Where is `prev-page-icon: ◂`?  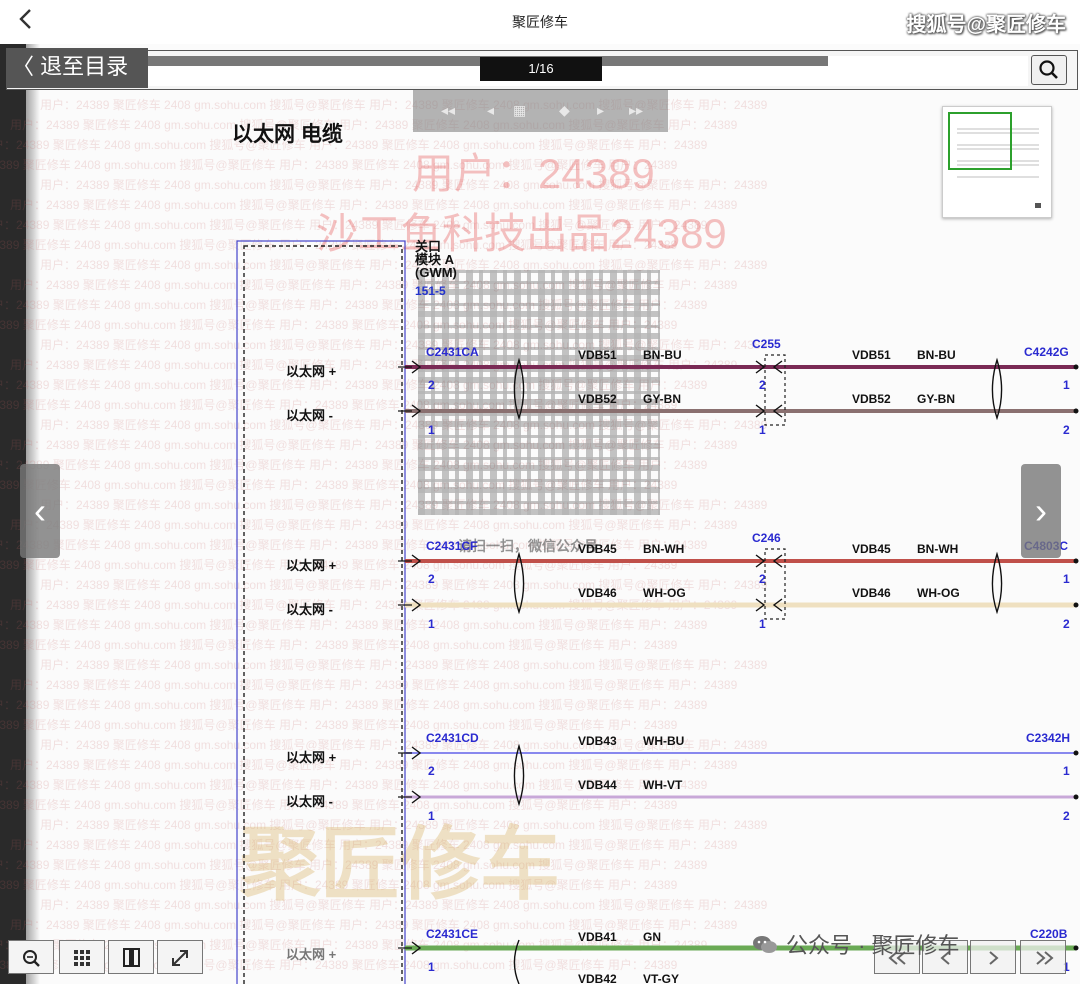 prev-page-icon: ◂ is located at coordinates (490, 110).